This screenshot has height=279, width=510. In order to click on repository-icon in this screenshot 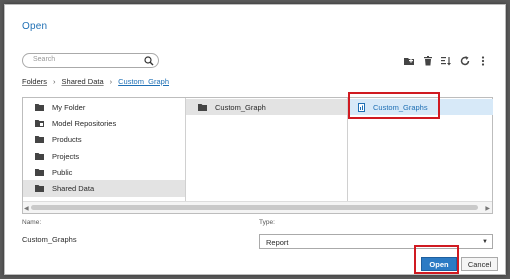, I will do `click(39, 123)`.